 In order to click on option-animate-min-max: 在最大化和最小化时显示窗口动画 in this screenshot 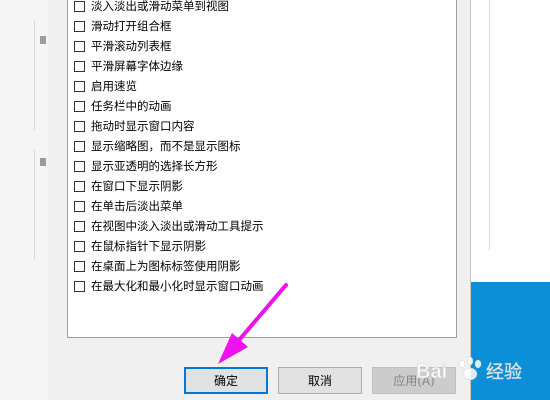, I will do `click(169, 286)`.